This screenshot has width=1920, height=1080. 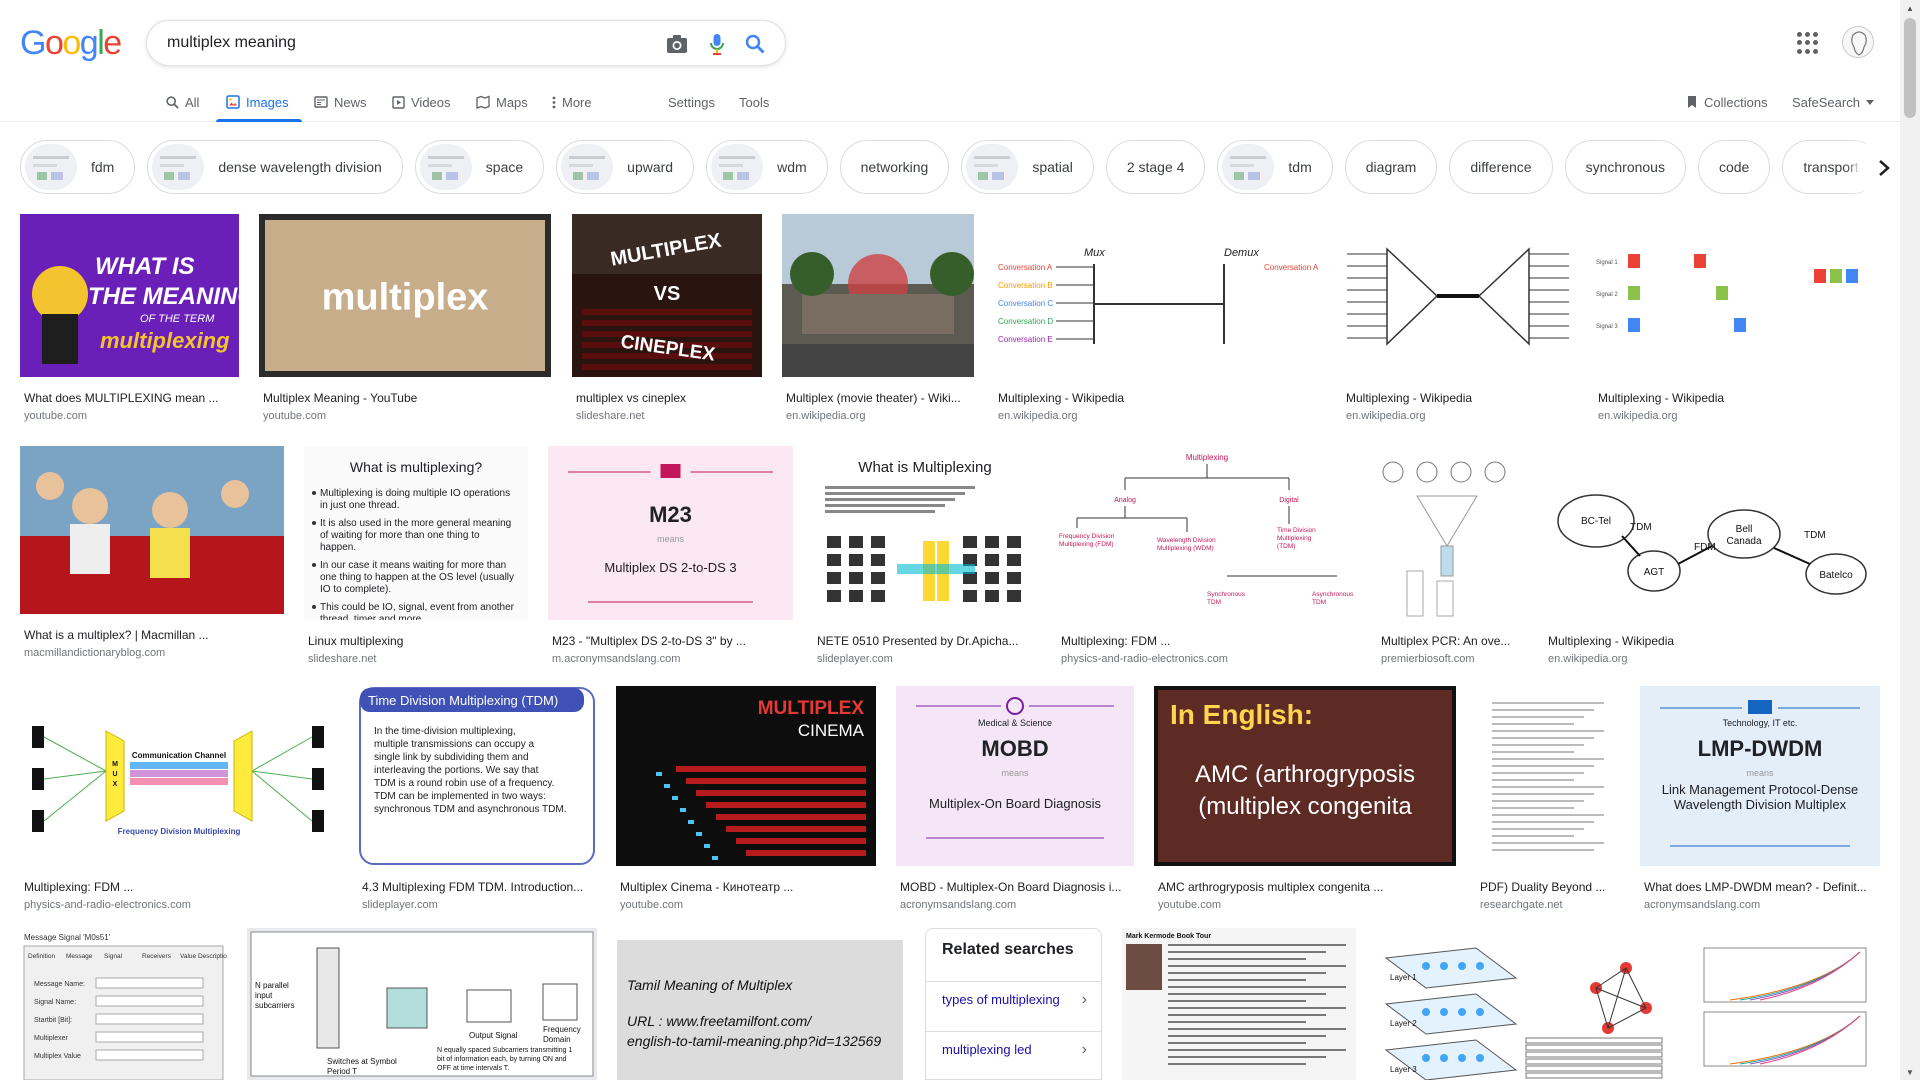 What do you see at coordinates (1027, 167) in the screenshot?
I see `chip-spatial: spatial` at bounding box center [1027, 167].